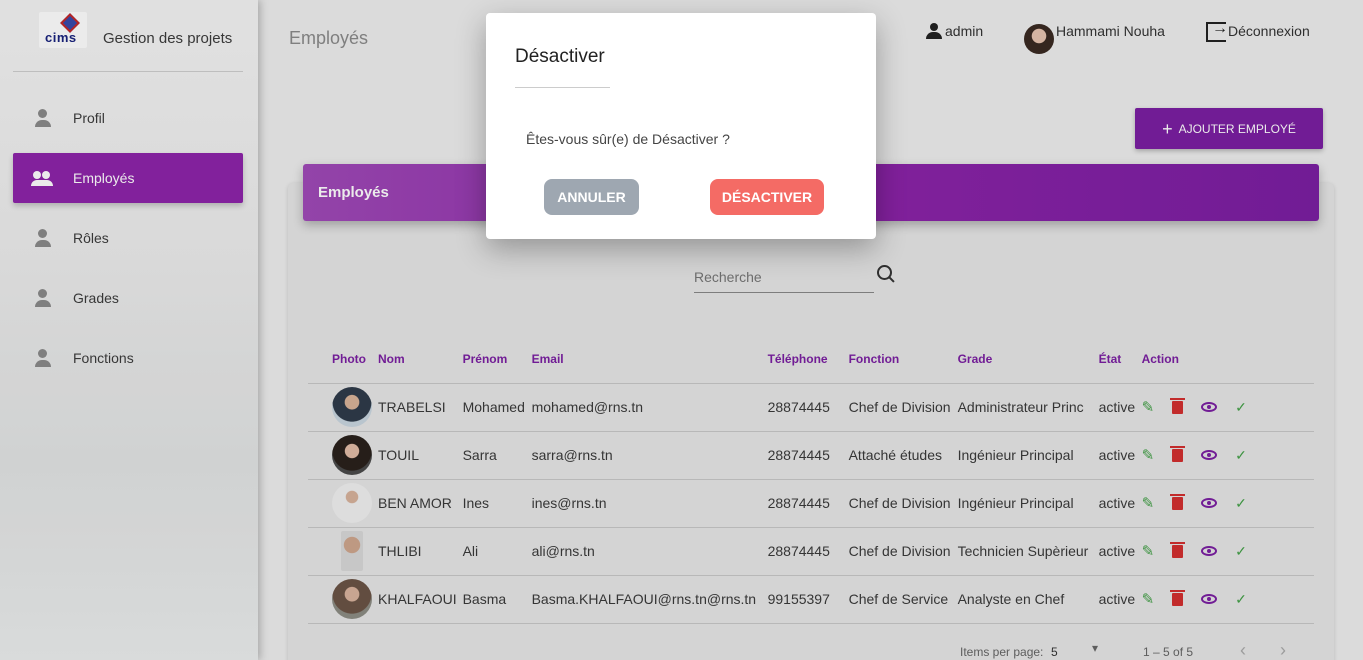  What do you see at coordinates (767, 197) in the screenshot?
I see `deactivate-button: DÉSACTIVER` at bounding box center [767, 197].